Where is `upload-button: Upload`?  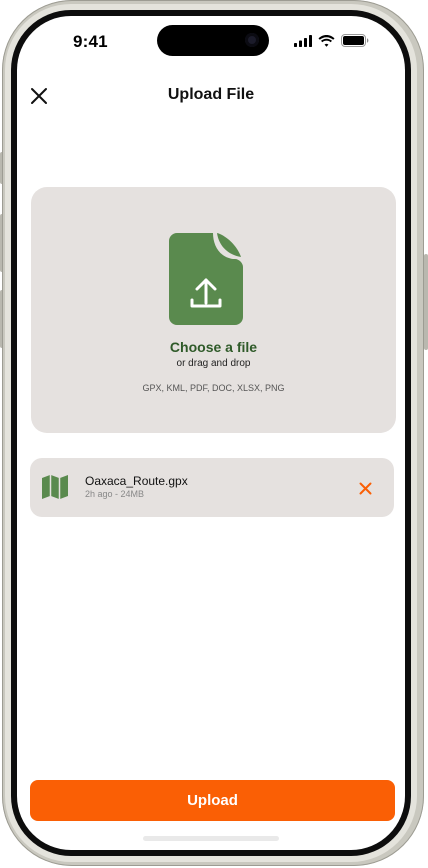 upload-button: Upload is located at coordinates (212, 800).